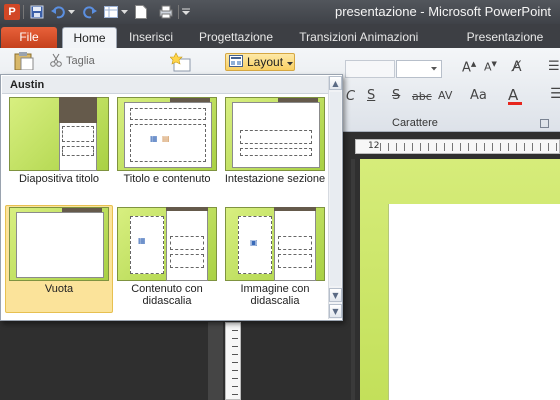 The image size is (560, 400). Describe the element at coordinates (335, 189) in the screenshot. I see `scrollbar-track` at that location.